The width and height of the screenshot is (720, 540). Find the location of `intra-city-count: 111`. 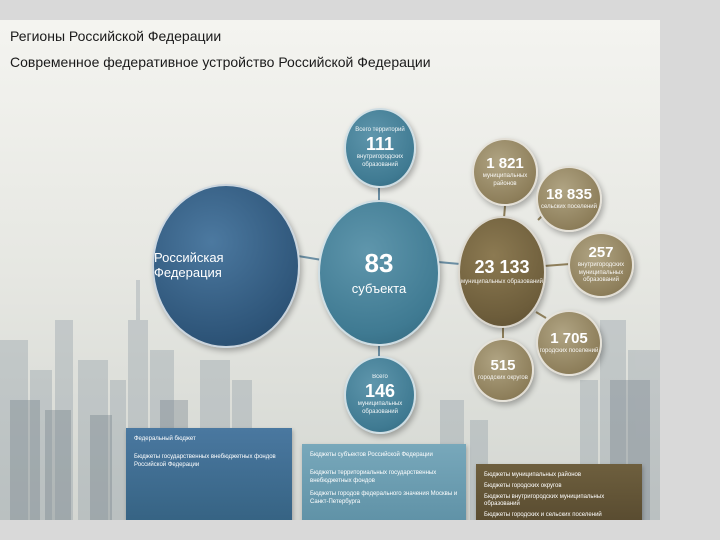

intra-city-count: 111 is located at coordinates (380, 144).